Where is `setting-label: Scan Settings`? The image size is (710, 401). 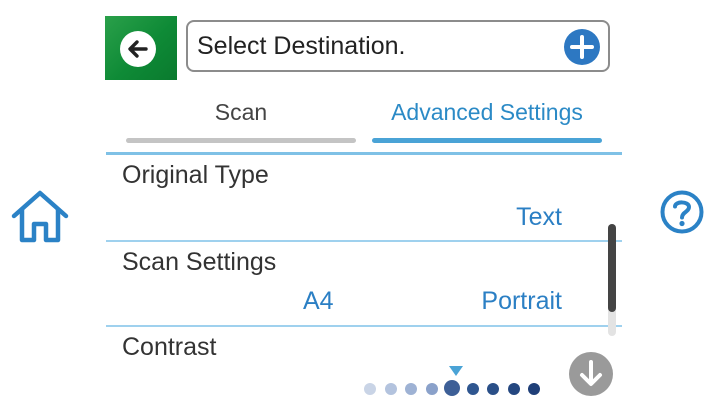 setting-label: Scan Settings is located at coordinates (199, 262).